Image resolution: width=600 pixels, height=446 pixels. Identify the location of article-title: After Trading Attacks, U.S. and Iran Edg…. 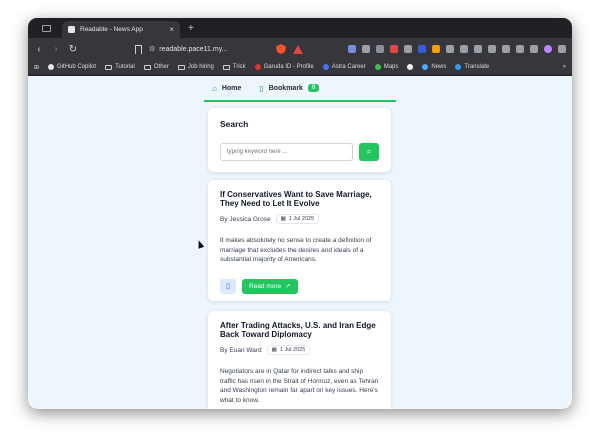
(299, 330).